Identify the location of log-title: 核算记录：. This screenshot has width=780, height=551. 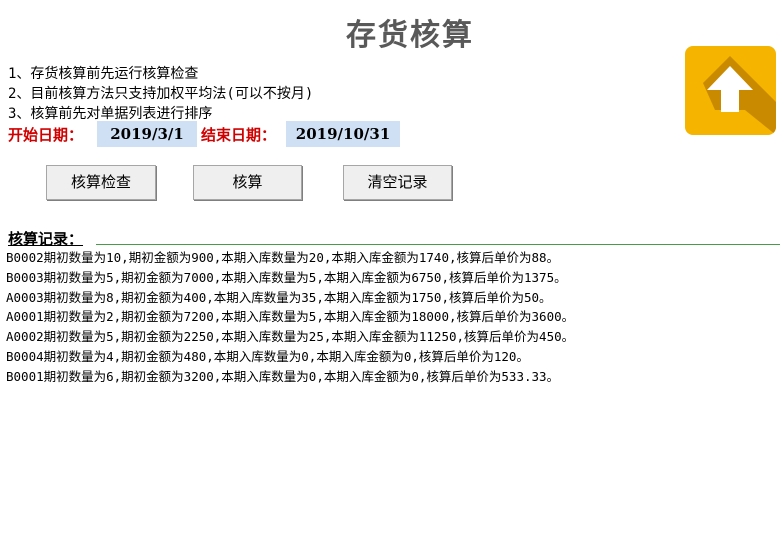
(46, 239).